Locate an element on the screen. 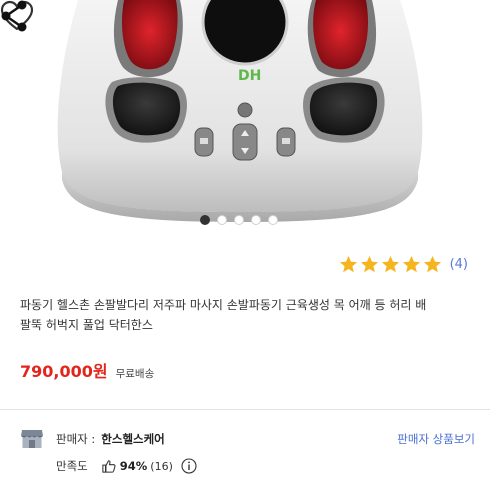  info-circle-icon is located at coordinates (189, 466).